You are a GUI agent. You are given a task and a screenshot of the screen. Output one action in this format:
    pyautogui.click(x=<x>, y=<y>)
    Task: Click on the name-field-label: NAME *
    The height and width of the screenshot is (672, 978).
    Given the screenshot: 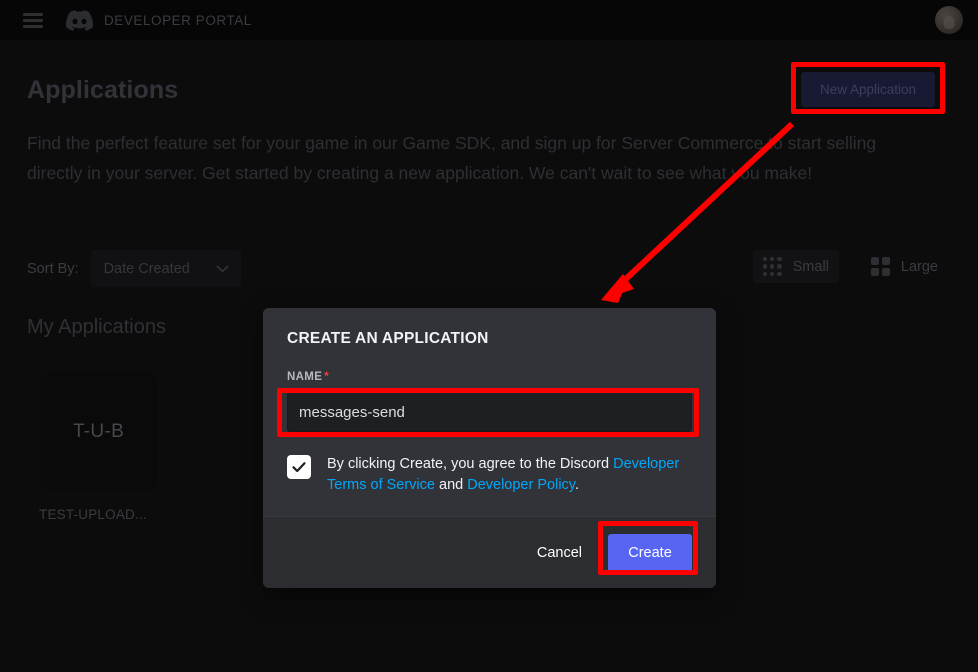 What is the action you would take?
    pyautogui.click(x=489, y=377)
    